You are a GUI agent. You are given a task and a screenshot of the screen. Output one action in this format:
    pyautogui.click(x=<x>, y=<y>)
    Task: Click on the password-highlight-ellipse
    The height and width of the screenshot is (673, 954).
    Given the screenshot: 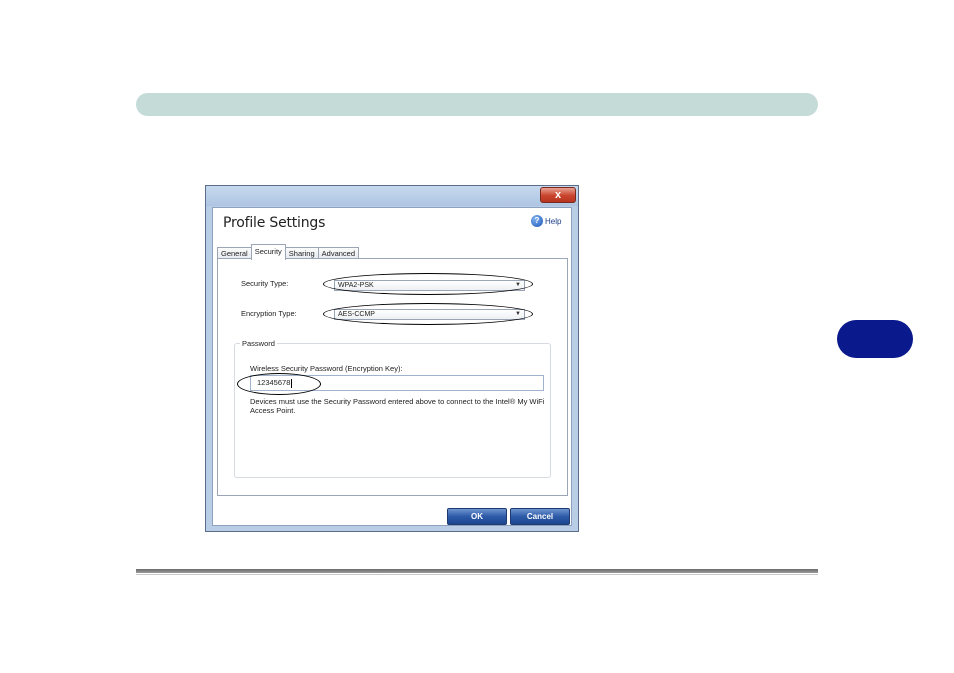 What is the action you would take?
    pyautogui.click(x=279, y=384)
    